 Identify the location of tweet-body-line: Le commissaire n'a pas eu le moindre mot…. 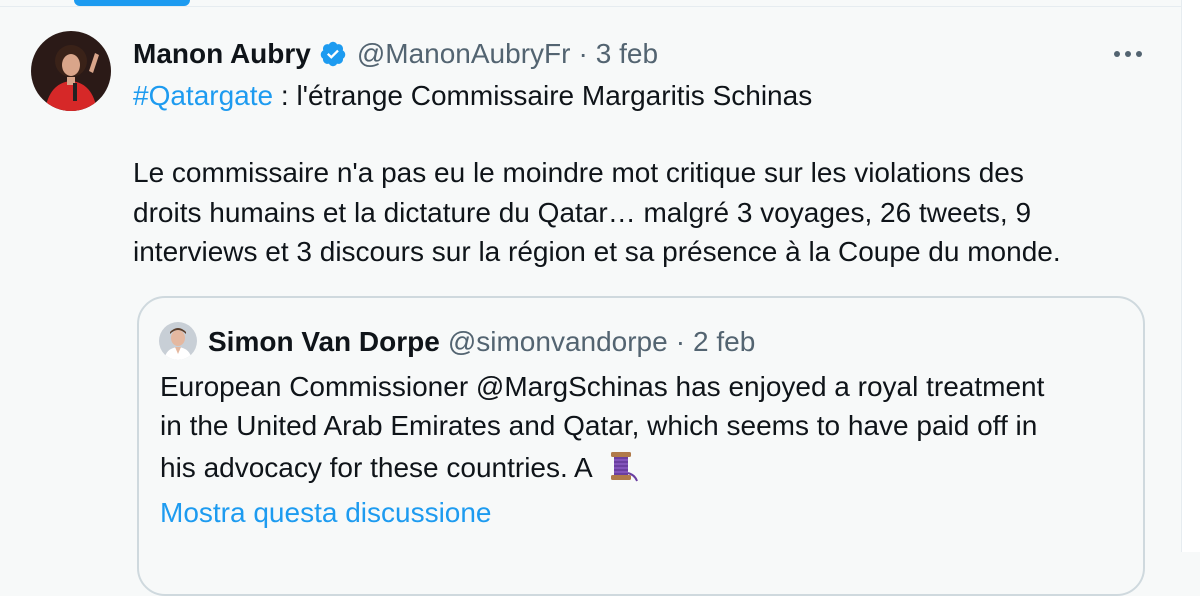
(578, 172).